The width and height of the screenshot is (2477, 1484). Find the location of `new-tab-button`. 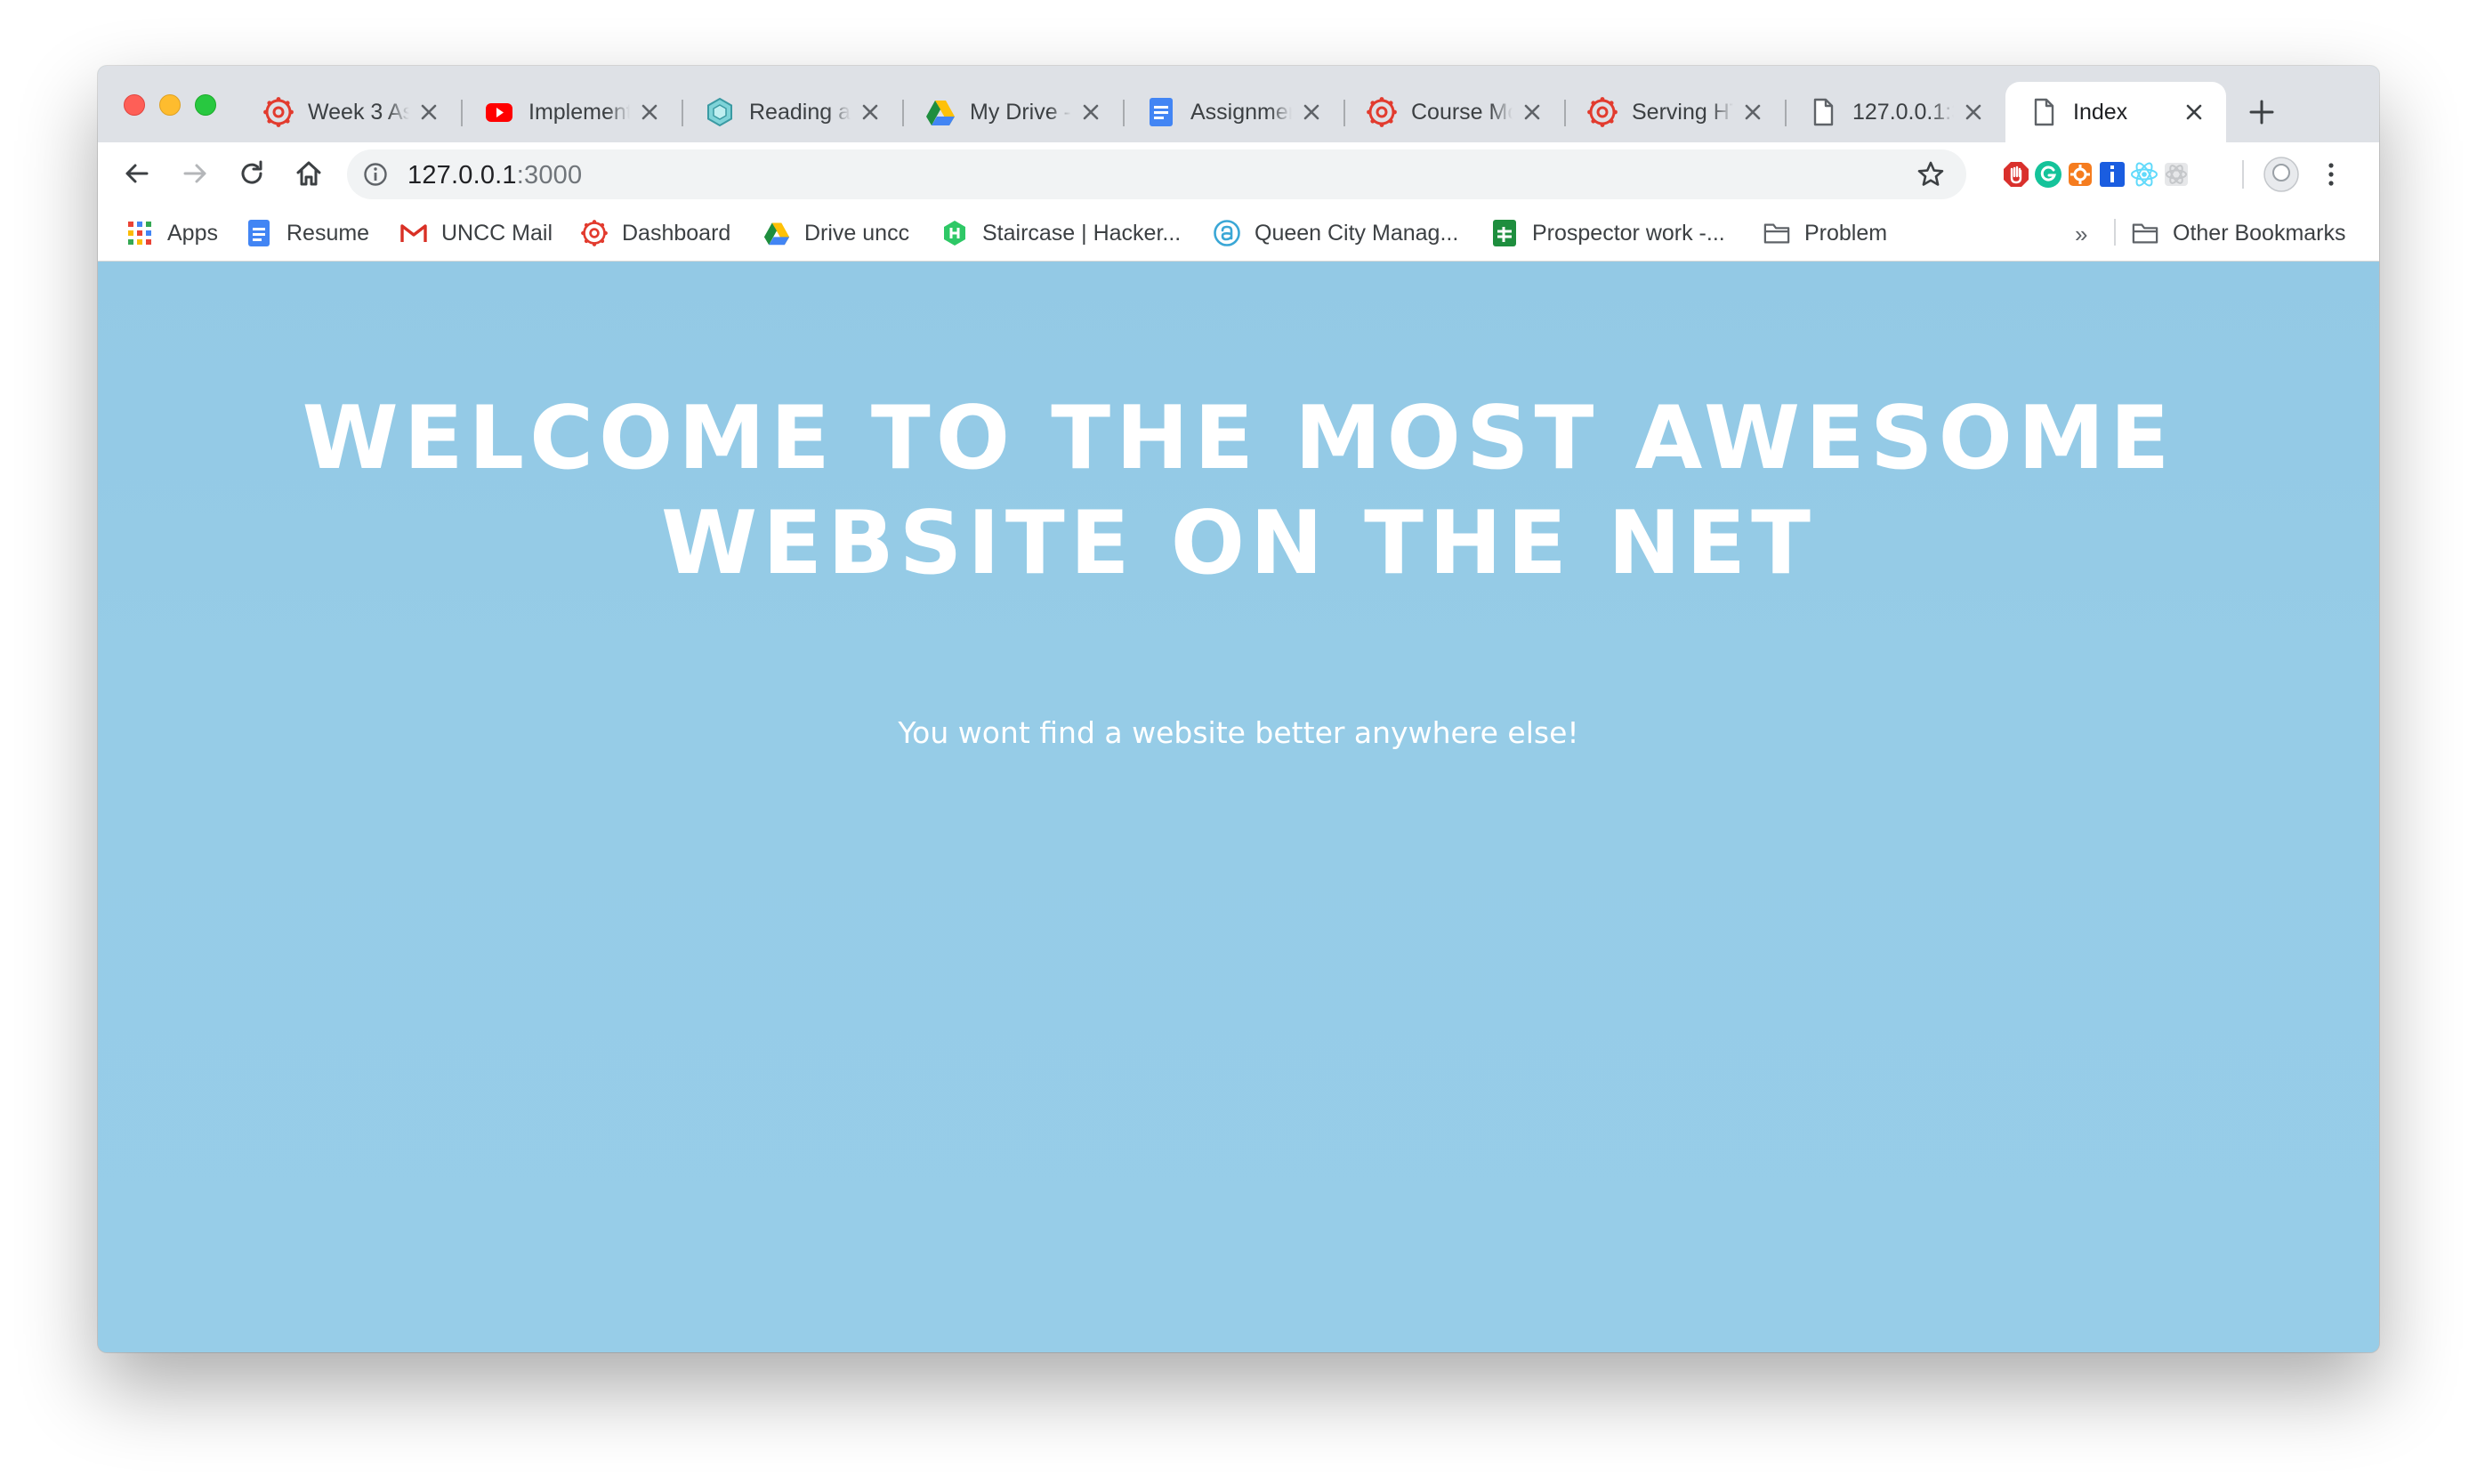

new-tab-button is located at coordinates (2261, 112).